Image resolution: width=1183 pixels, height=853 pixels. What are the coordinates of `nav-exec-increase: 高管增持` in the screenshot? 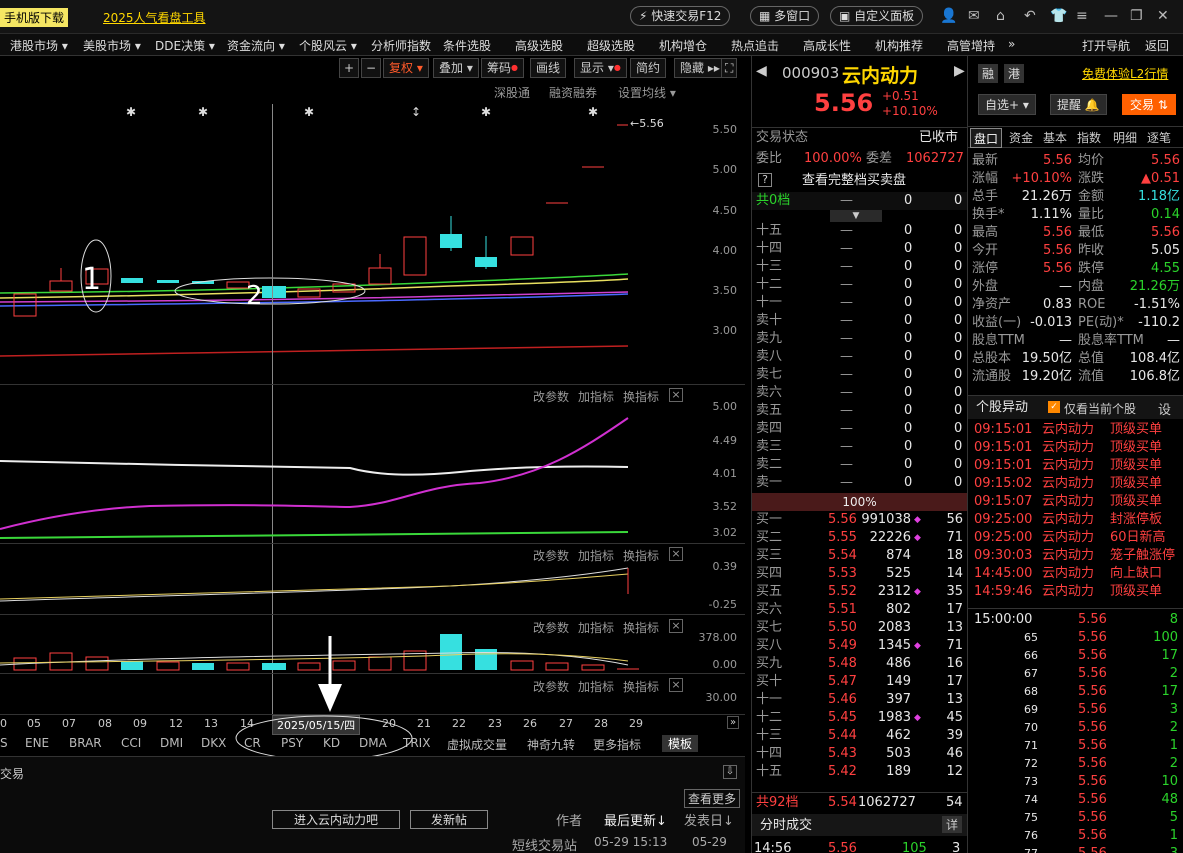 It's located at (971, 45).